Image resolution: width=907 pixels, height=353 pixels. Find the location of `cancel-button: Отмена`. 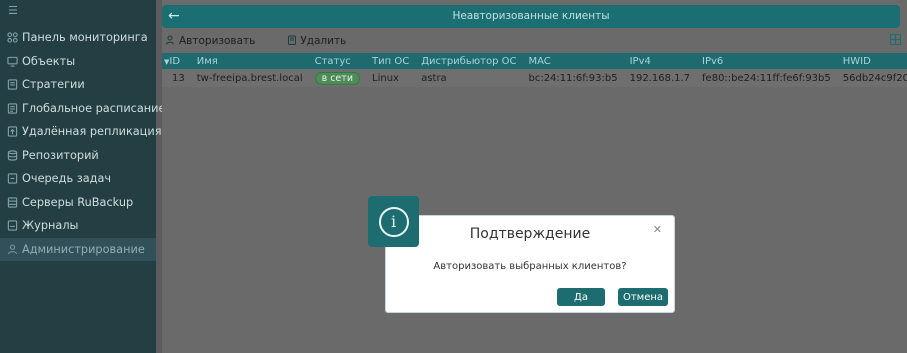

cancel-button: Отмена is located at coordinates (643, 297).